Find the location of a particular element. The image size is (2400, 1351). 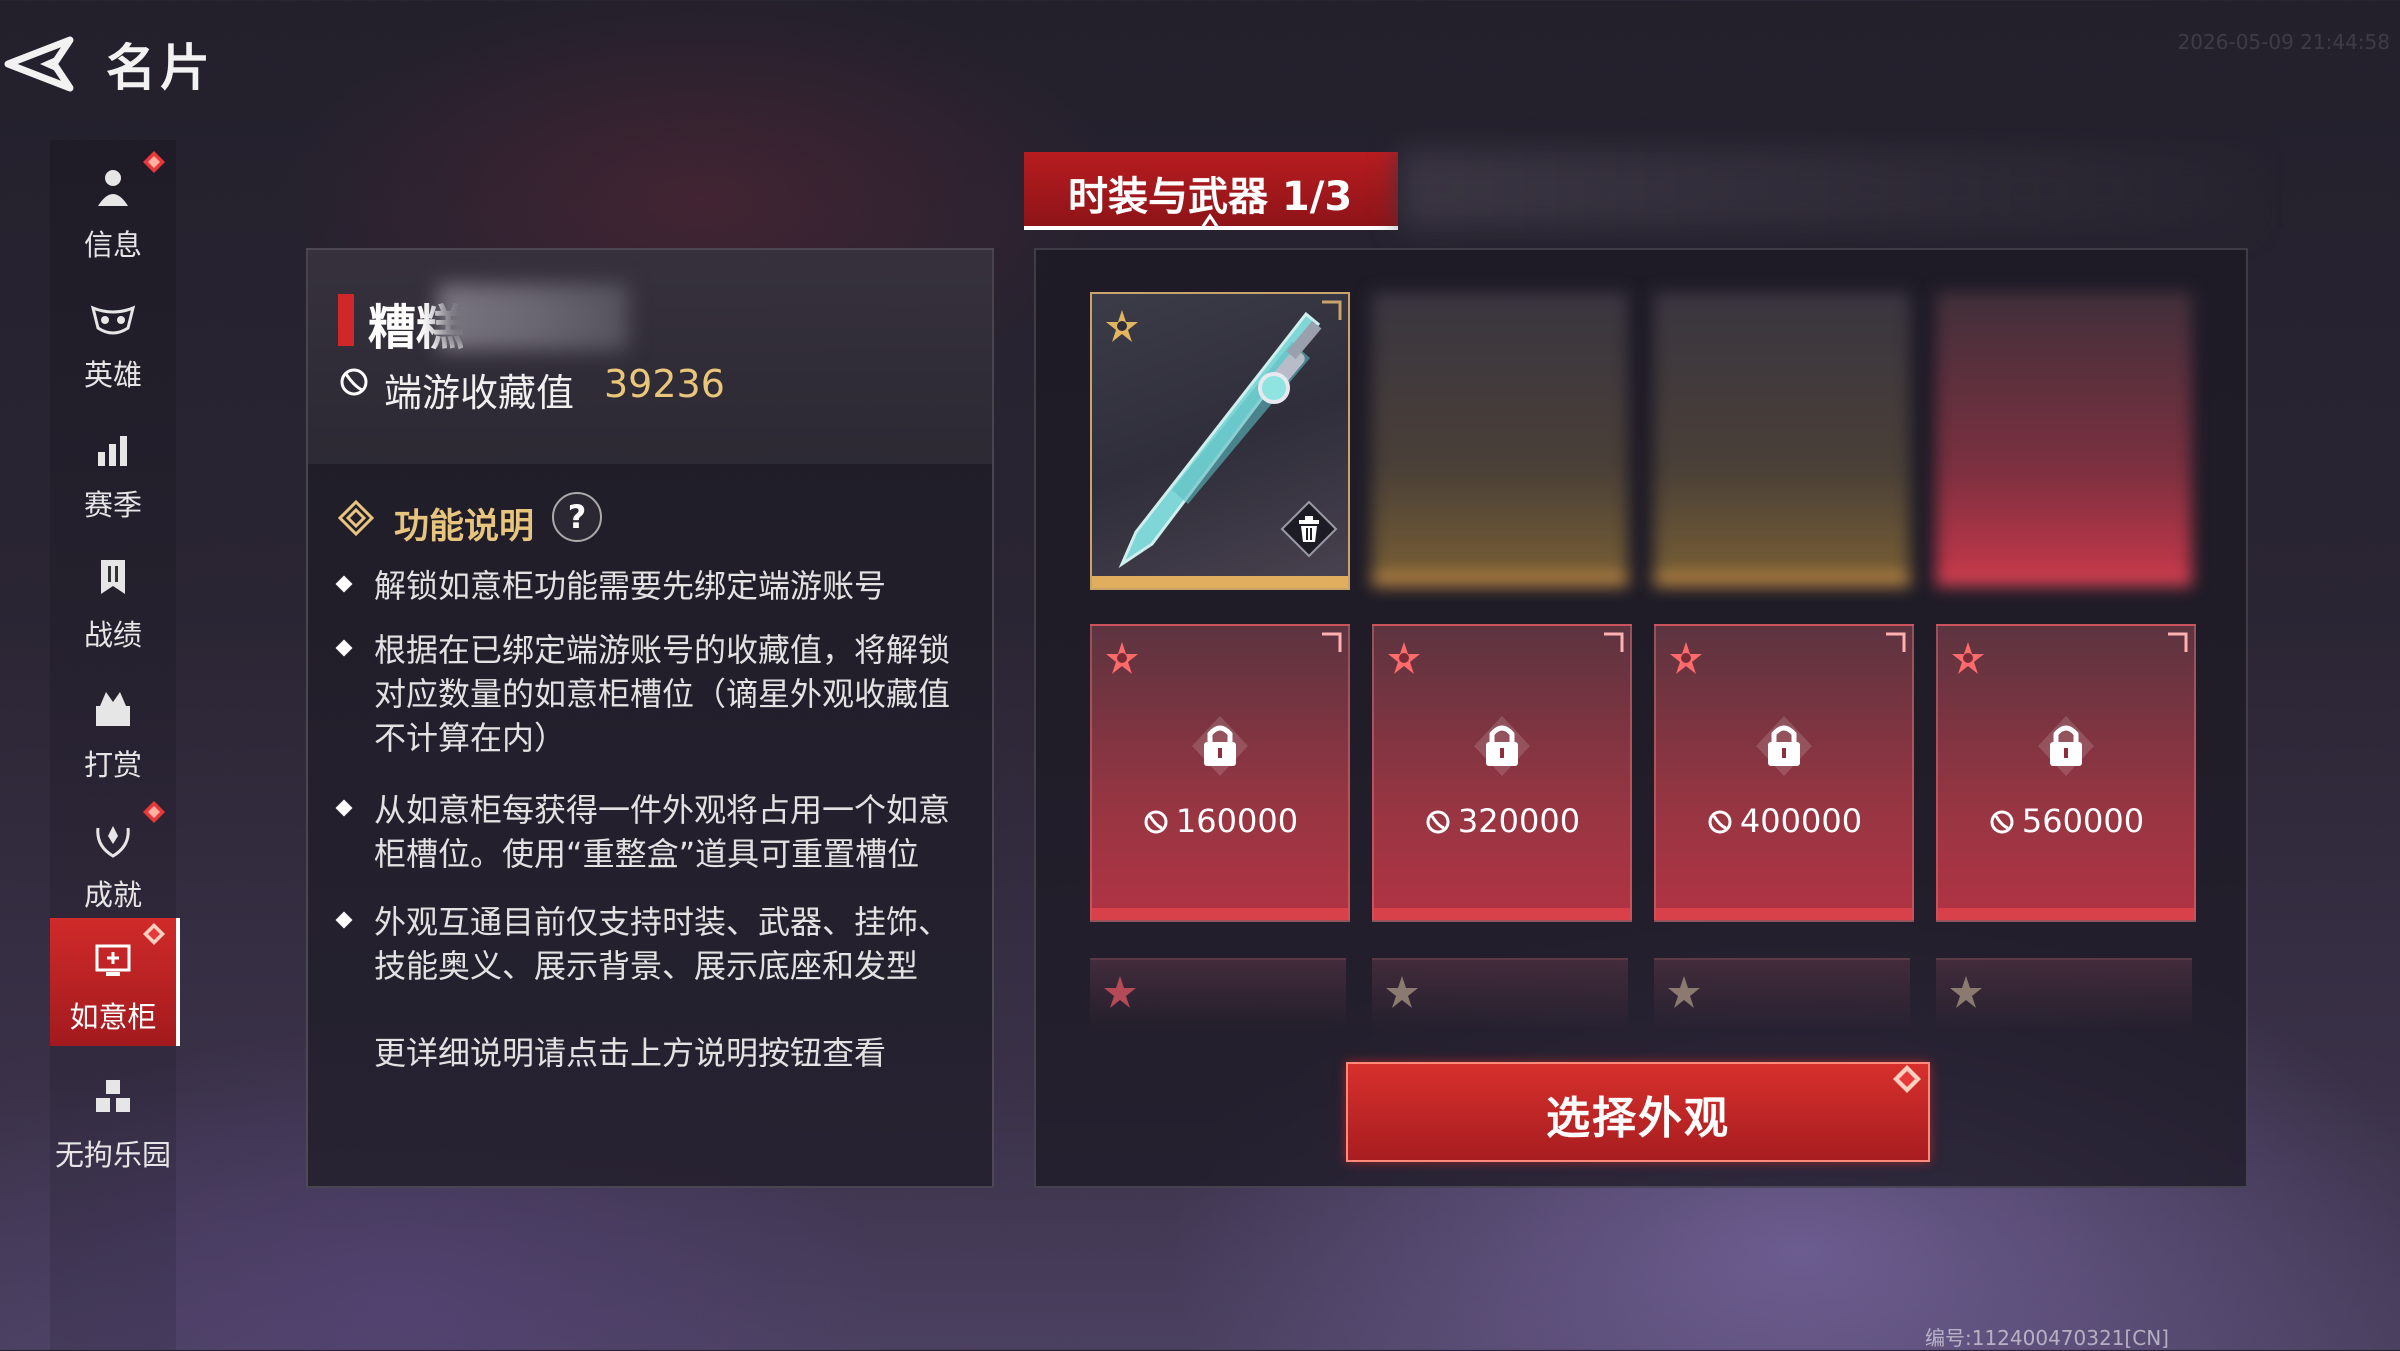

sidebar-item-heroes: 英雄 is located at coordinates (113, 340).